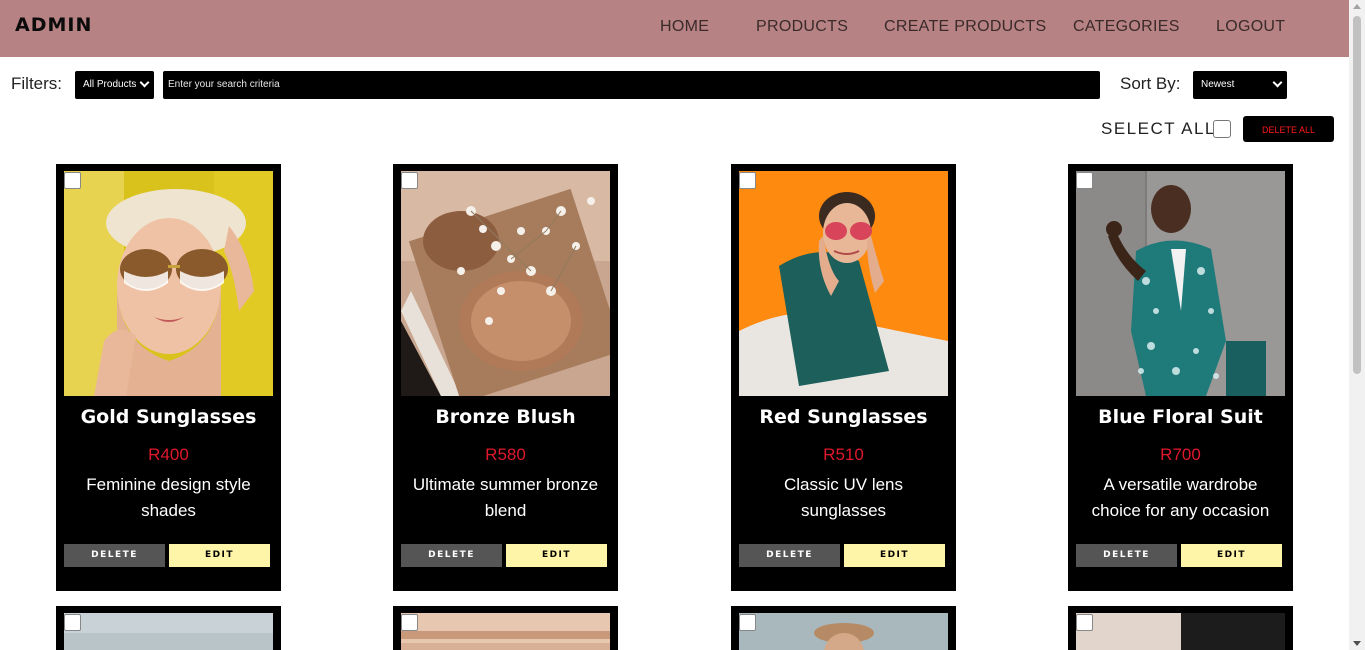 The height and width of the screenshot is (650, 1365). I want to click on delete-all-button: DELETE ALL, so click(1288, 129).